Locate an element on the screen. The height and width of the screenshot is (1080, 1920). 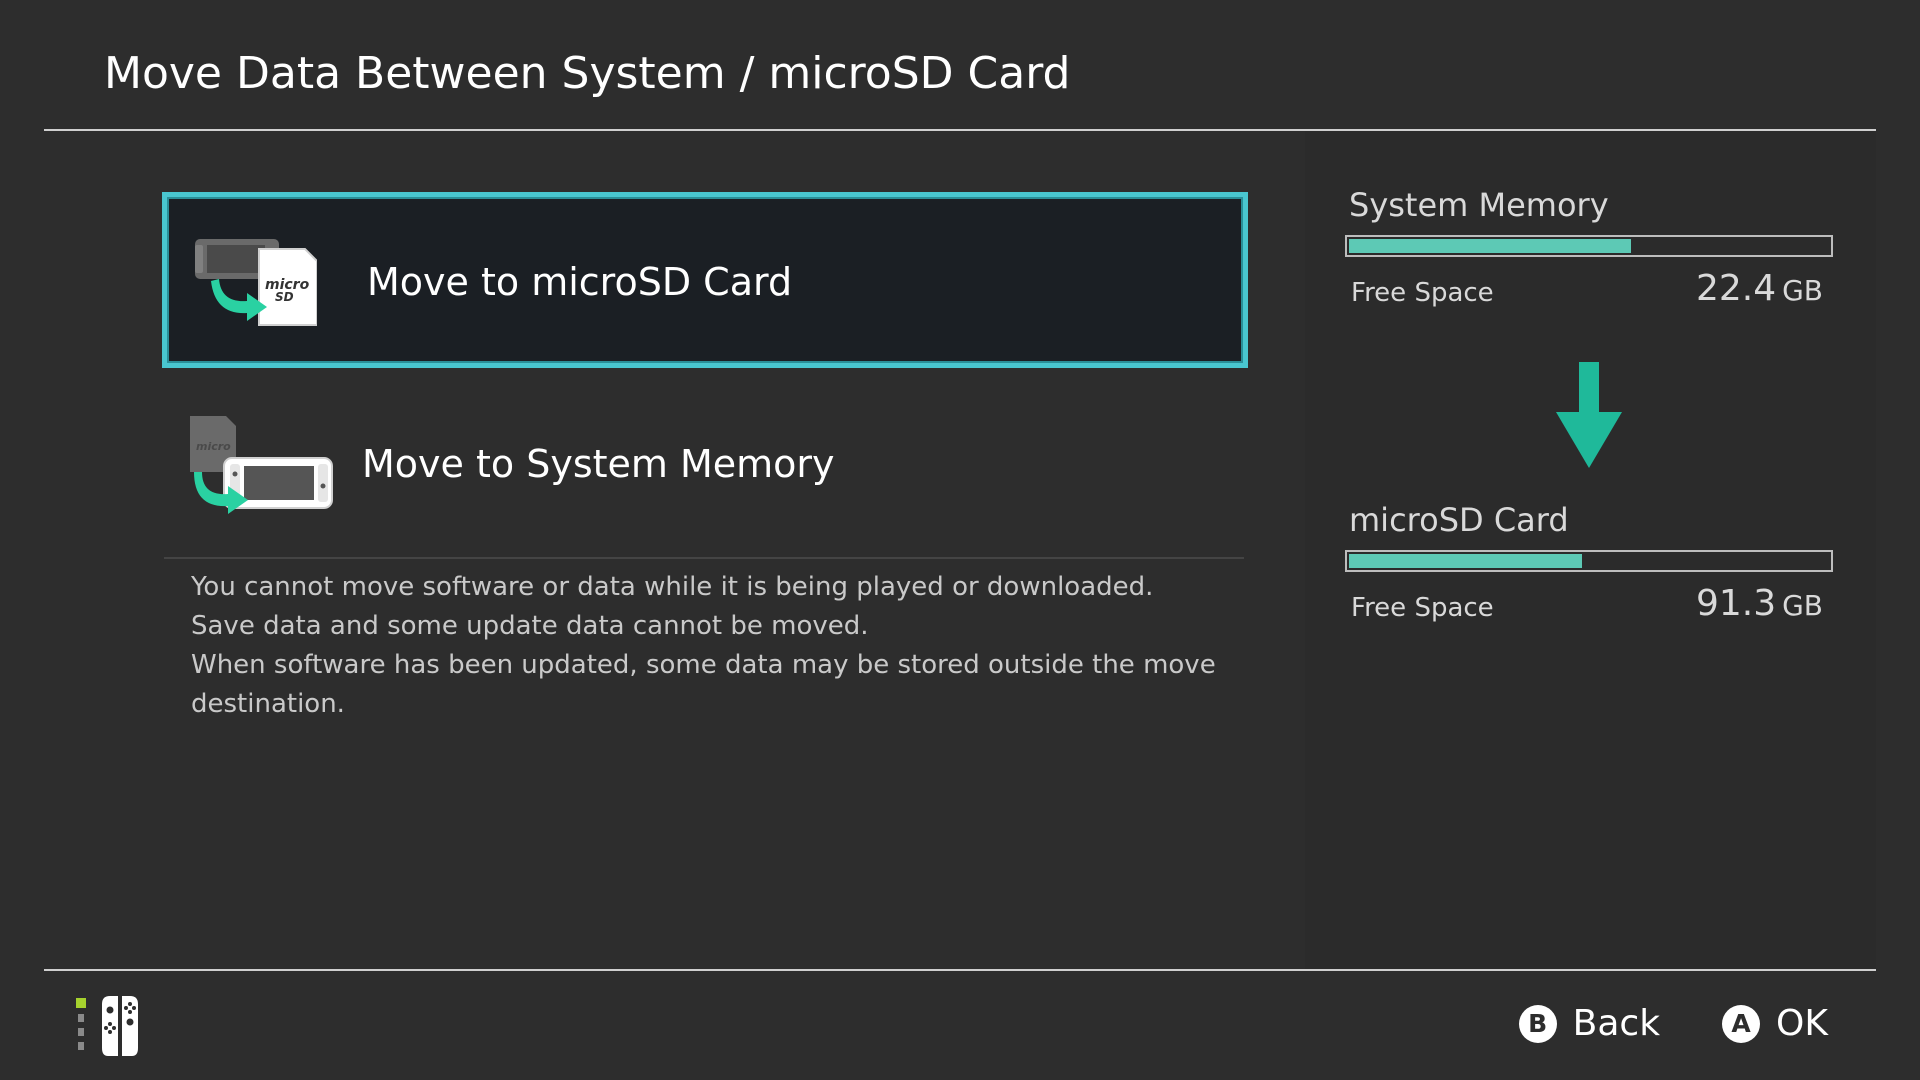
microsd-free-space-label: Free Space is located at coordinates (1422, 608).